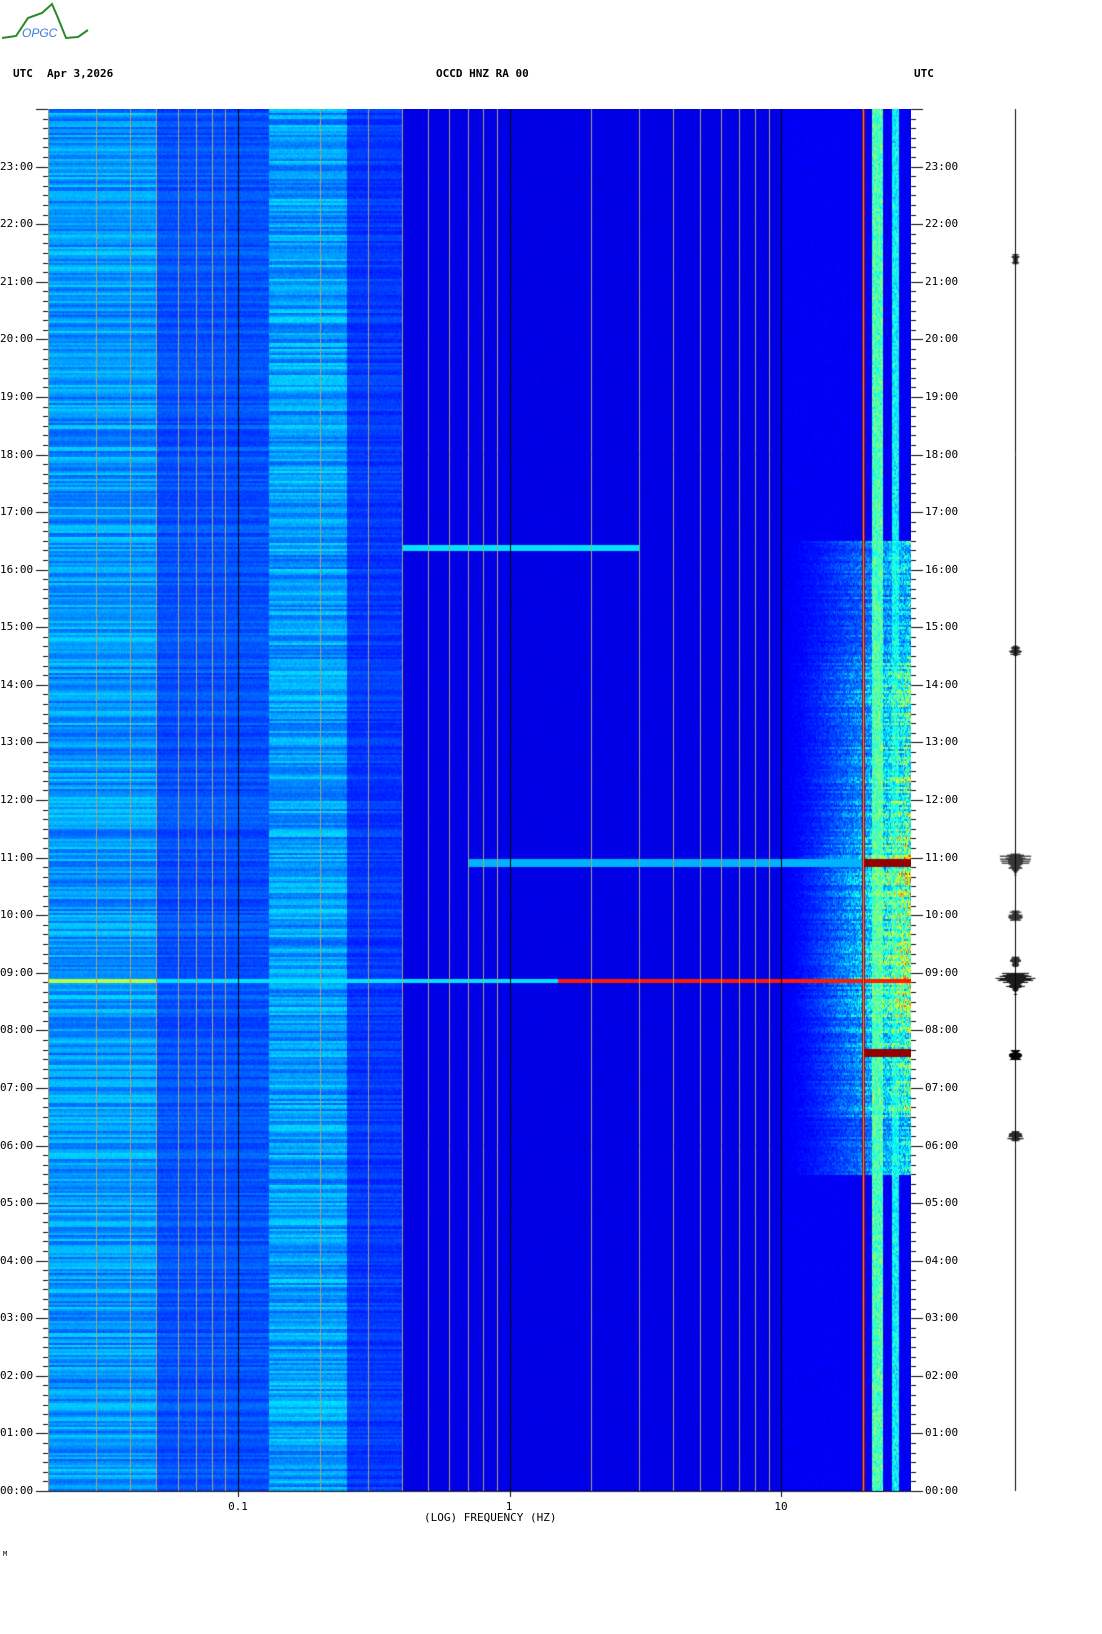 This screenshot has width=1102, height=1634. I want to click on x-axis-label: (LOG) FREQUENCY (HZ), so click(490, 1517).